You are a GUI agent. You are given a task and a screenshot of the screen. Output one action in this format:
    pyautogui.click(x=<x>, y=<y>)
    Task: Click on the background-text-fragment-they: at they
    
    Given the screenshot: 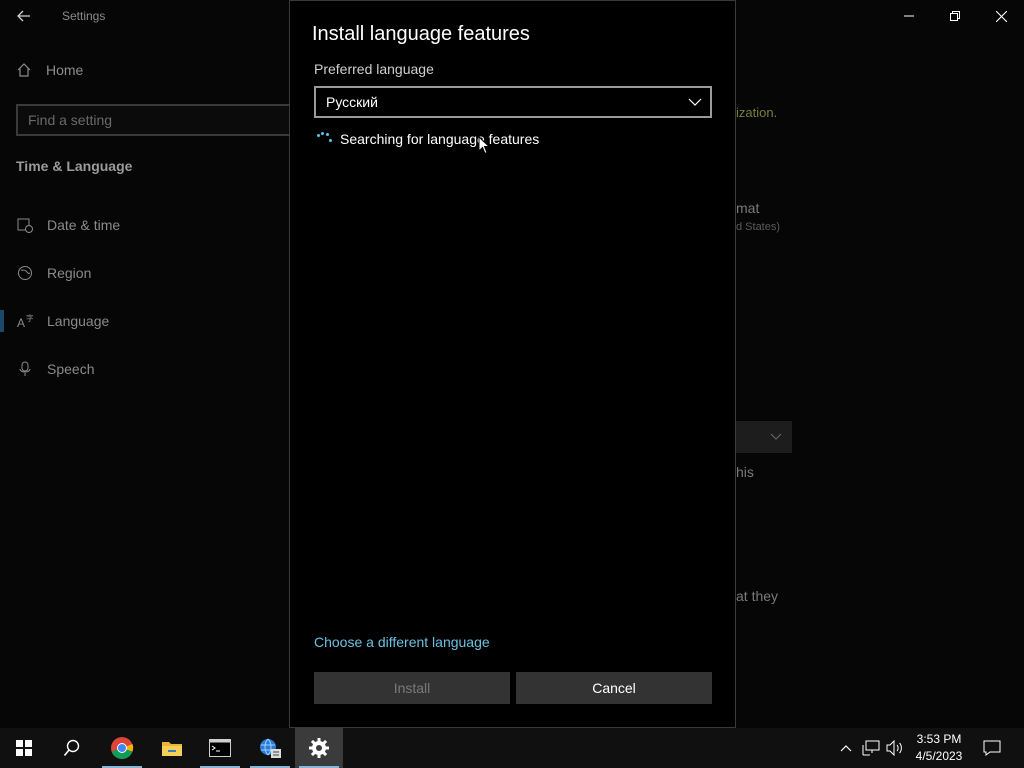 What is the action you would take?
    pyautogui.click(x=757, y=596)
    